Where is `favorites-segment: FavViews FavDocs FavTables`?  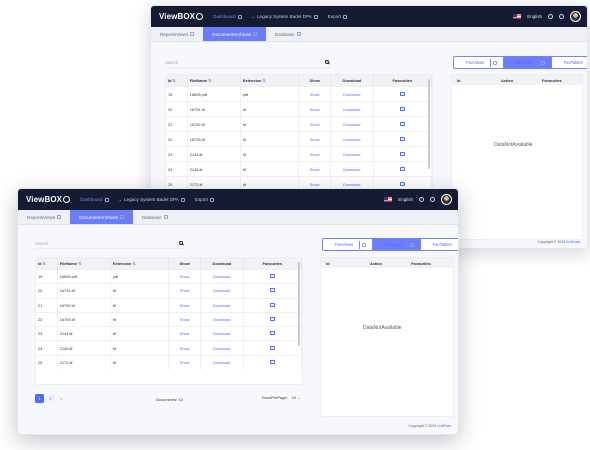 favorites-segment: FavViews FavDocs FavTables is located at coordinates (520, 62).